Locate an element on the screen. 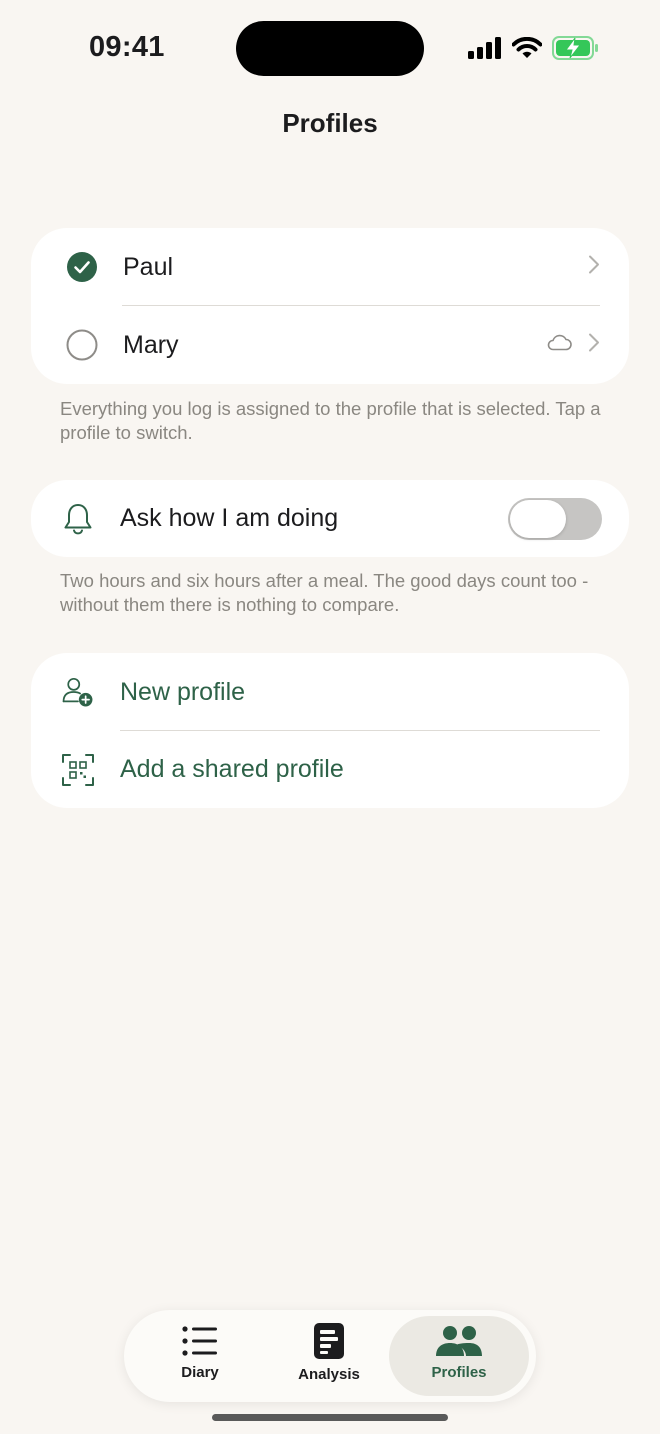 The width and height of the screenshot is (660, 1434). tab-label: Diary is located at coordinates (200, 1372).